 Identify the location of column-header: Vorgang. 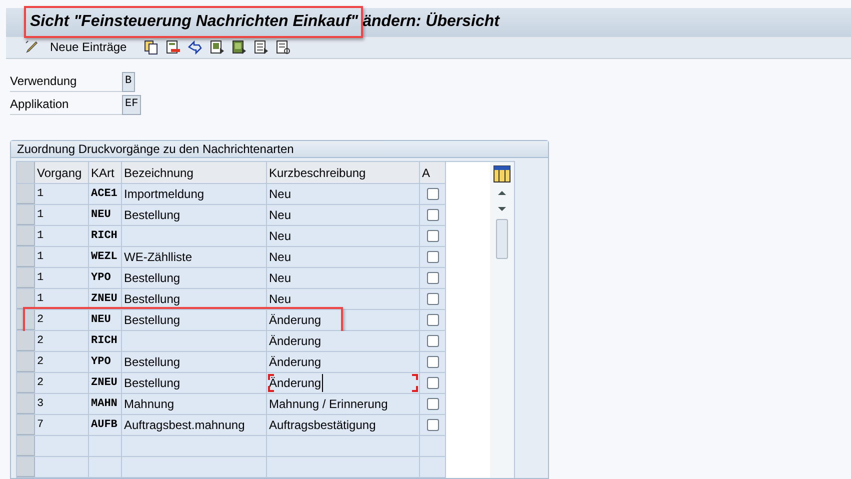
(59, 173).